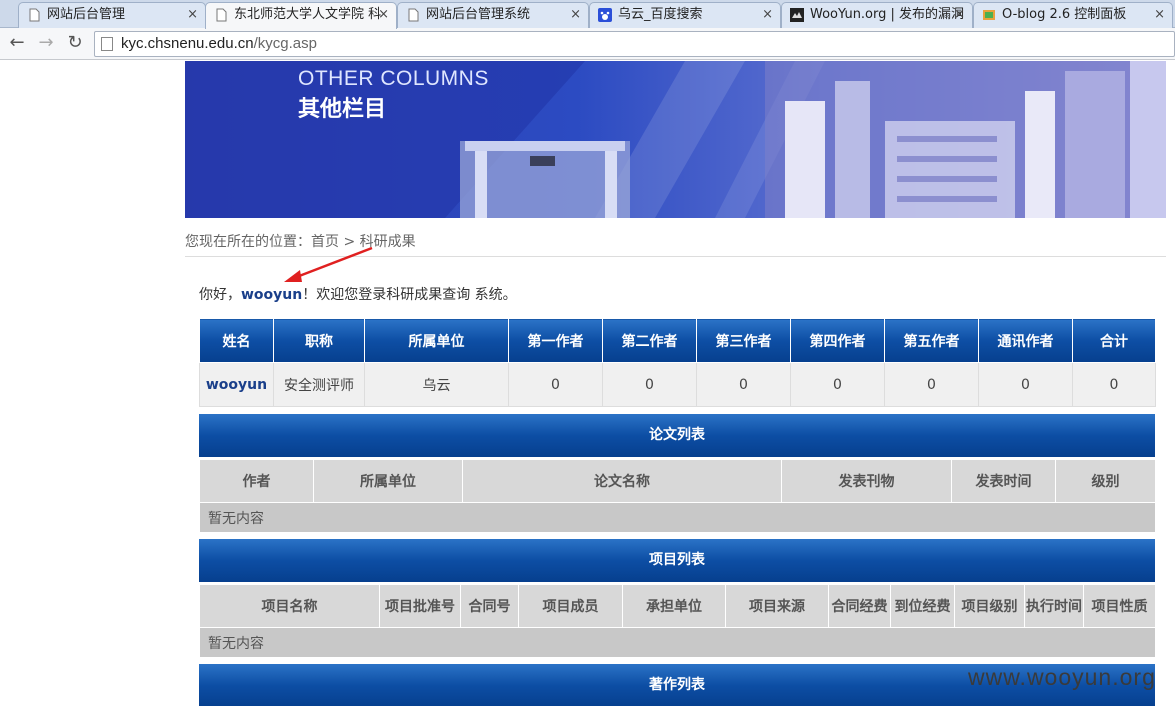  I want to click on url-text: kyc.chsnenu.edu.cn/kycg.asp, so click(219, 43).